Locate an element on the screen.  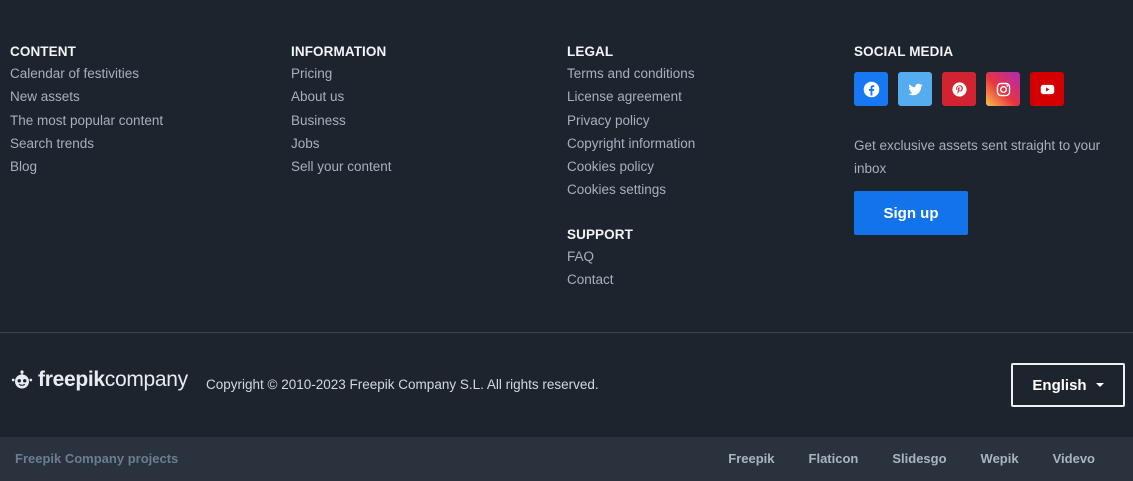
sign-up-button: Sign up is located at coordinates (911, 213).